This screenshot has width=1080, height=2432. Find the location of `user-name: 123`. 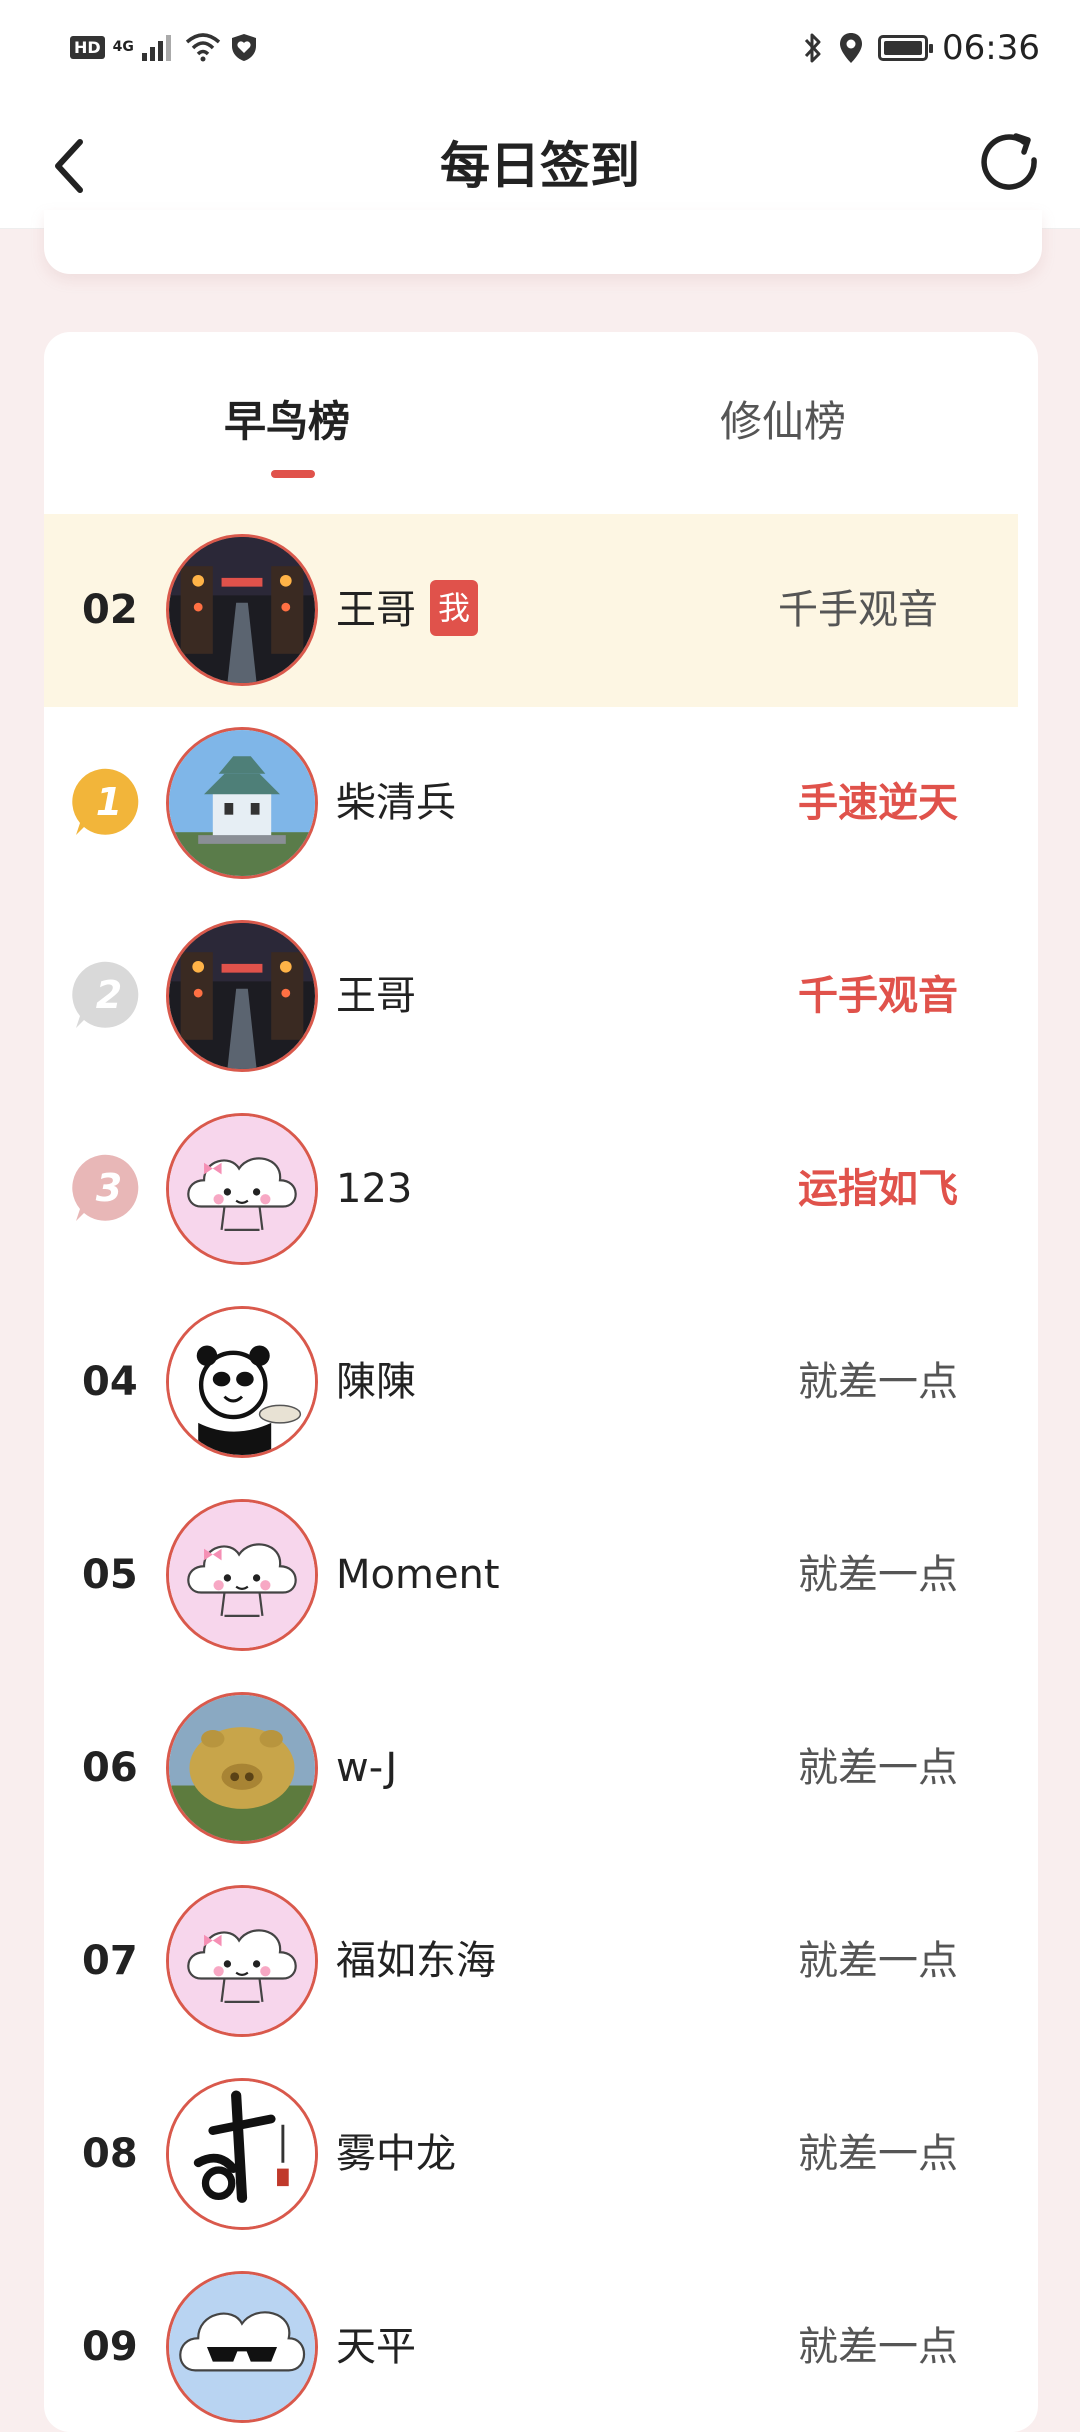

user-name: 123 is located at coordinates (374, 1189).